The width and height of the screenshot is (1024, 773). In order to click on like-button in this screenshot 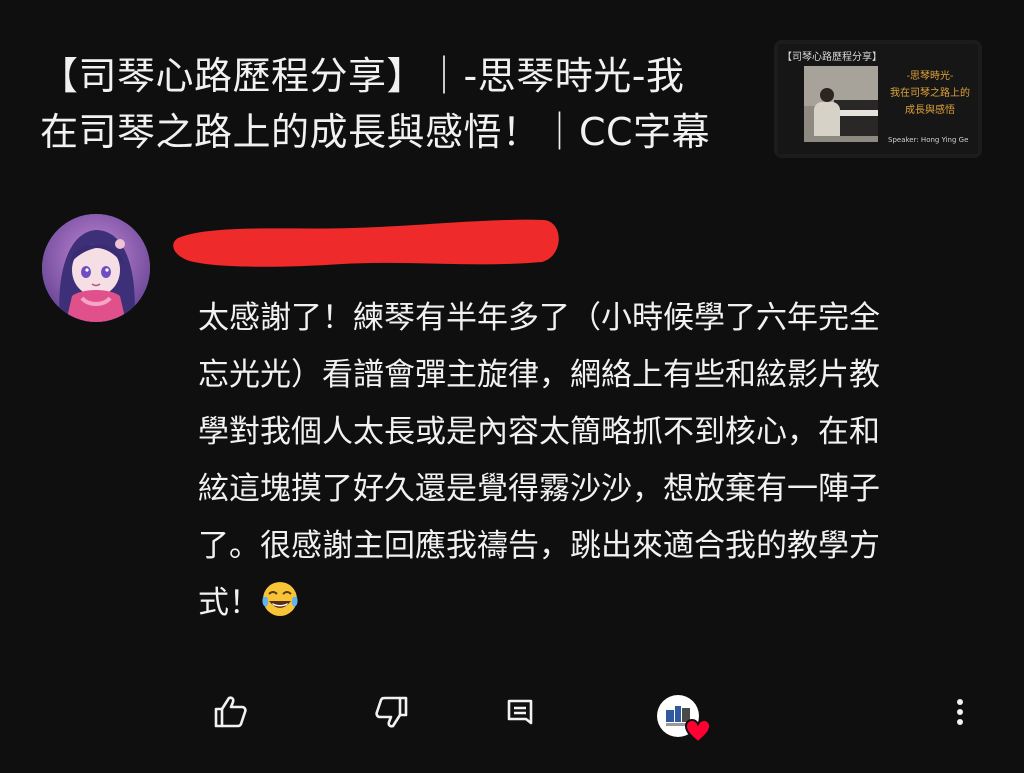, I will do `click(230, 712)`.